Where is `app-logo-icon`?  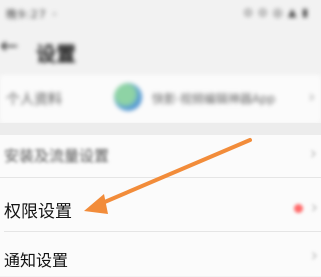
app-logo-icon is located at coordinates (128, 97).